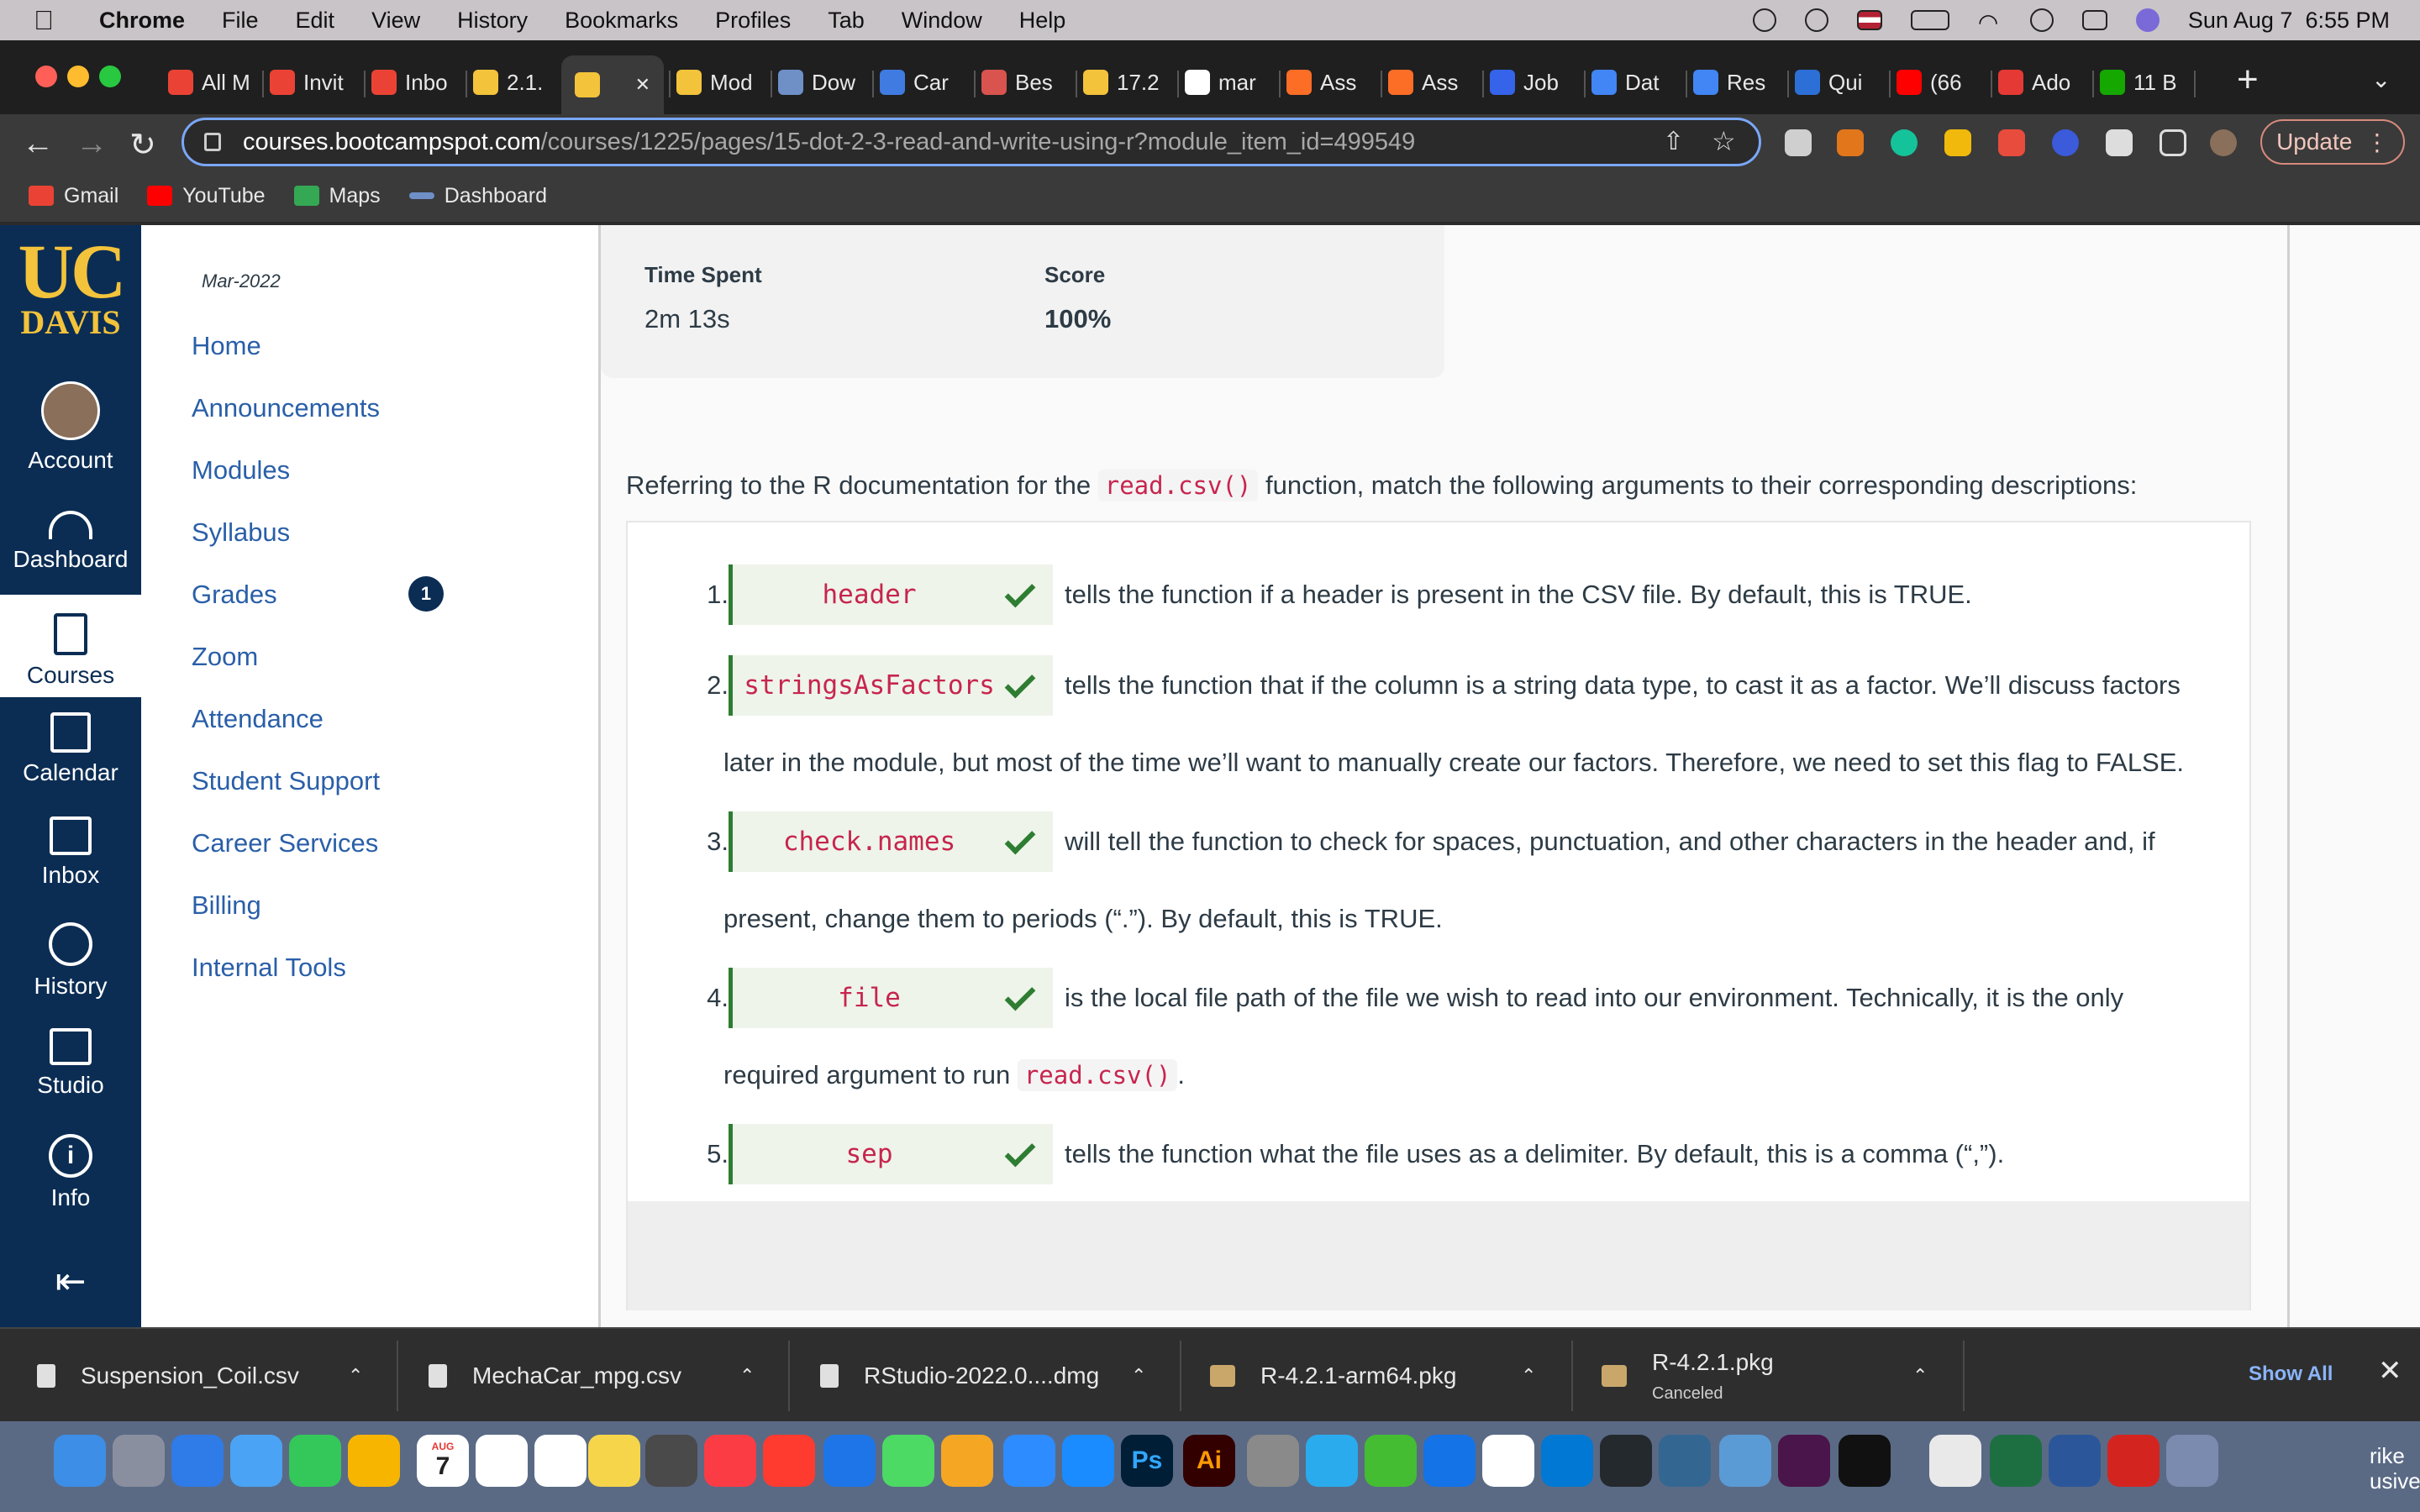 This screenshot has height=1512, width=2420. Describe the element at coordinates (443, 1461) in the screenshot. I see `calendar-app-icon: AUG 7` at that location.